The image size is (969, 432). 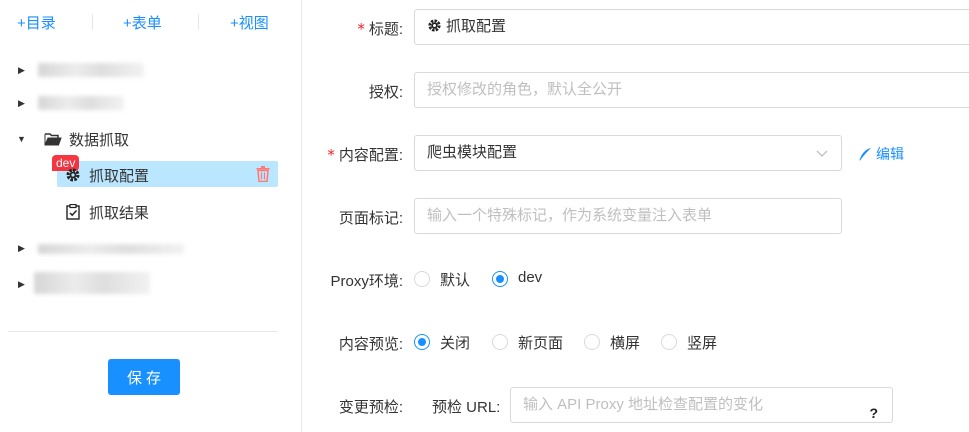 What do you see at coordinates (696, 342) in the screenshot?
I see `radio-preview-portrait: 竖屏` at bounding box center [696, 342].